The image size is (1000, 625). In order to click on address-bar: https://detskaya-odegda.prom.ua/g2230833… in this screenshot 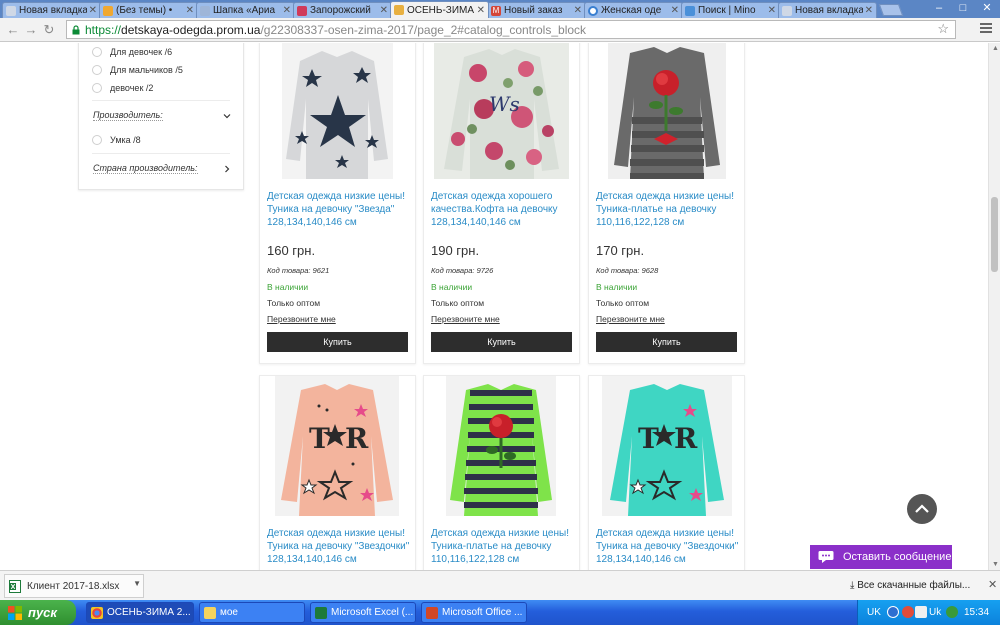, I will do `click(511, 29)`.